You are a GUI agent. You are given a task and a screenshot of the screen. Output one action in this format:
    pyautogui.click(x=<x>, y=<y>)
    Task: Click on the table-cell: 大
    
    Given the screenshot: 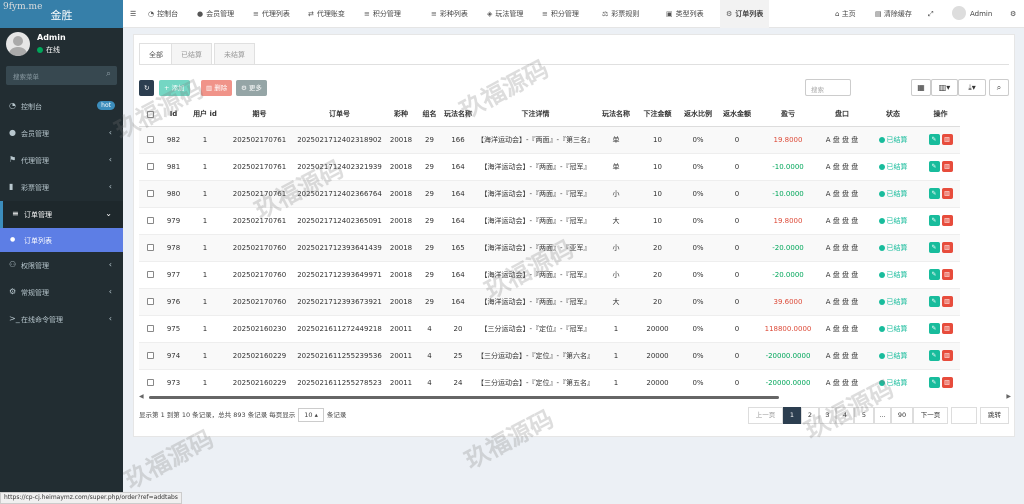 What is the action you would take?
    pyautogui.click(x=616, y=220)
    